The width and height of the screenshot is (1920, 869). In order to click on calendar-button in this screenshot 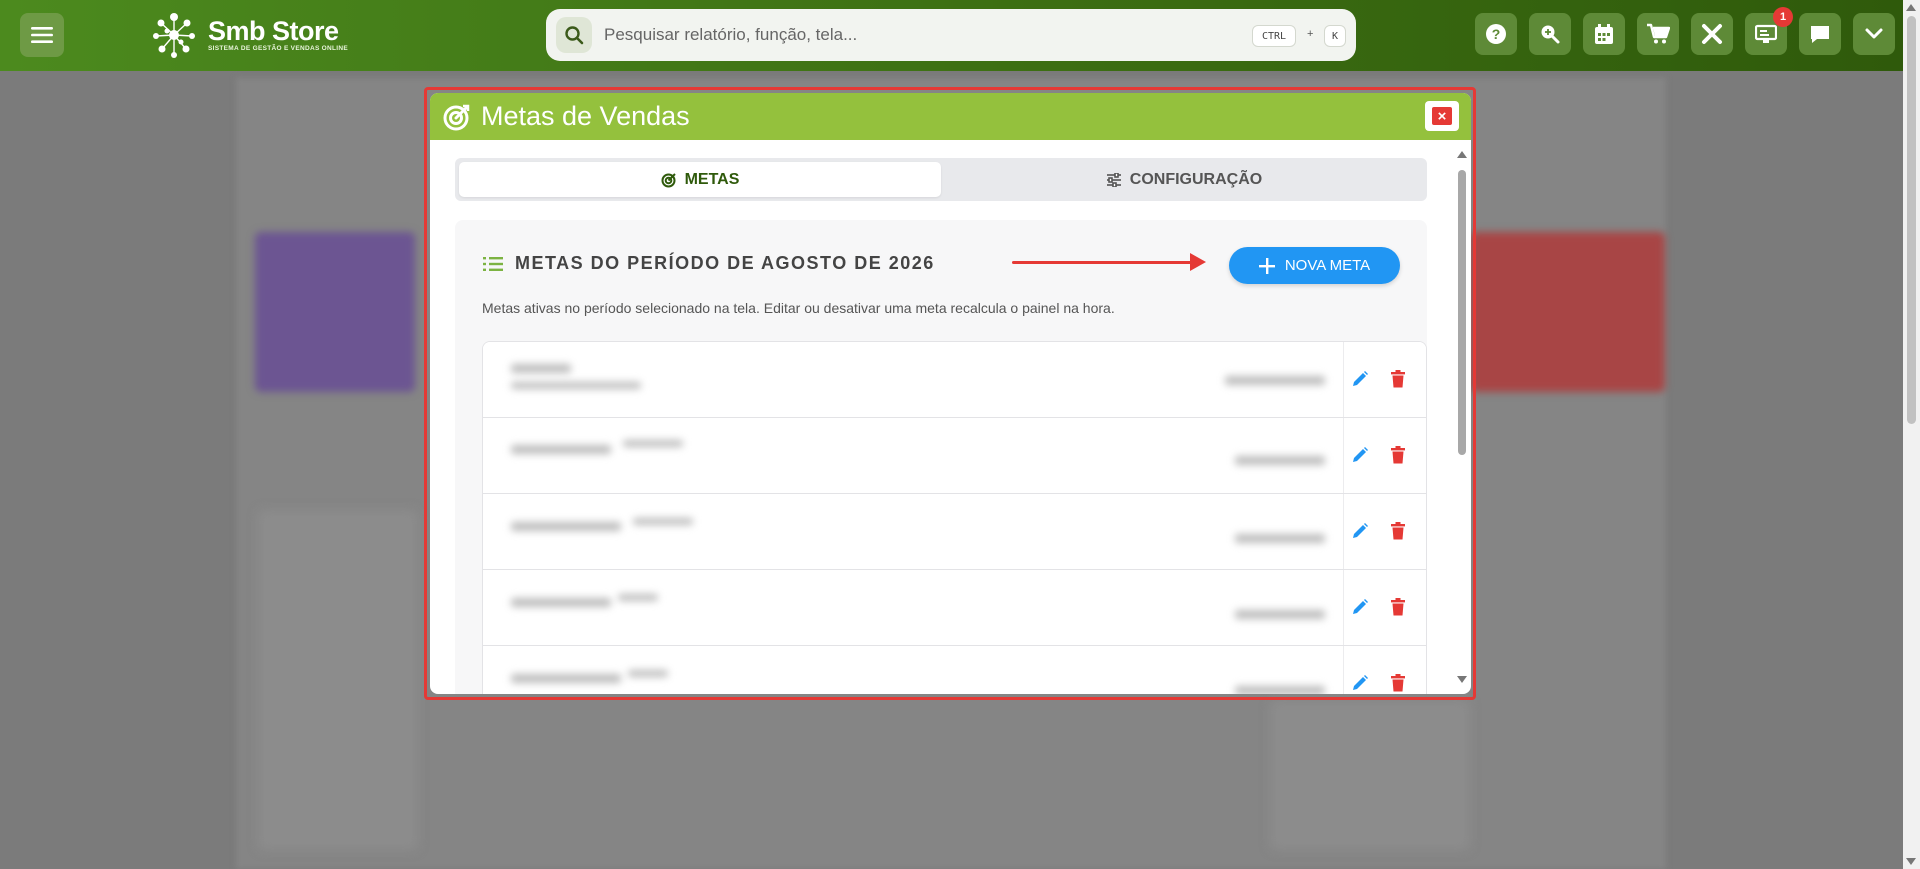, I will do `click(1604, 34)`.